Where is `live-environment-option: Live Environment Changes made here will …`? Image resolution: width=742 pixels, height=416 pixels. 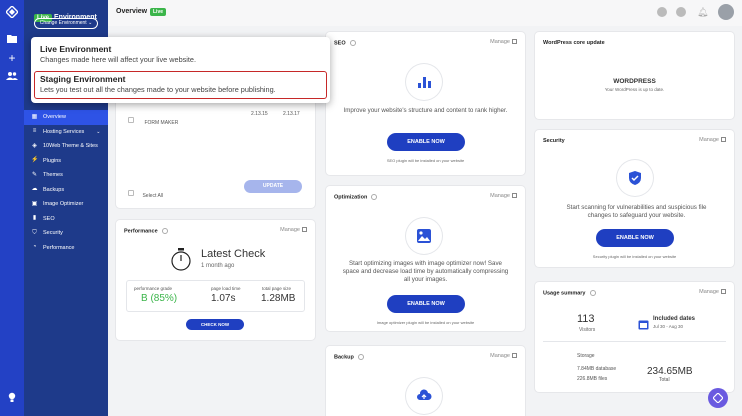
live-environment-option: Live Environment Changes made here will … is located at coordinates (118, 54).